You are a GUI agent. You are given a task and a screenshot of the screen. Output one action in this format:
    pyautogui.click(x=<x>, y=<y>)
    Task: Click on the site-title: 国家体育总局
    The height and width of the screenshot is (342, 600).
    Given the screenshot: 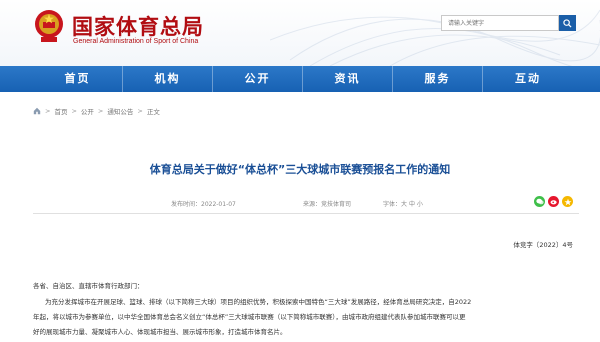 What is the action you would take?
    pyautogui.click(x=138, y=26)
    